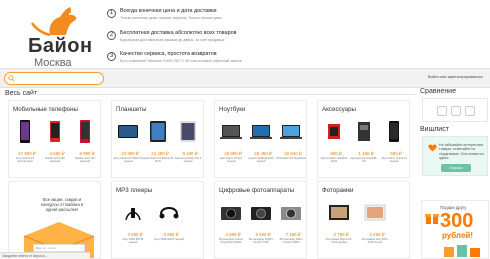 This screenshot has width=490, height=259. What do you see at coordinates (338, 190) in the screenshot?
I see `category-title: Фоторамки` at bounding box center [338, 190].